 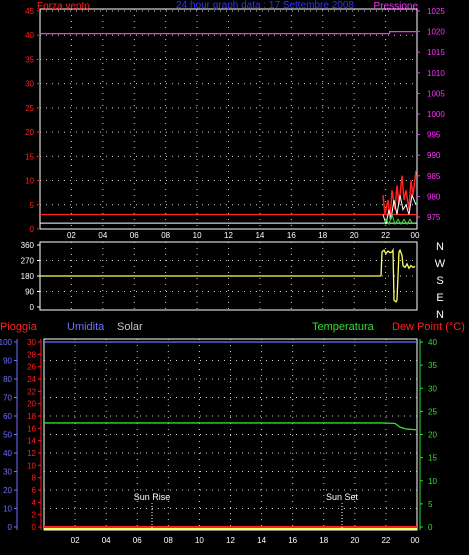 I want to click on bottom-x-tick-label: 00, so click(x=415, y=540).